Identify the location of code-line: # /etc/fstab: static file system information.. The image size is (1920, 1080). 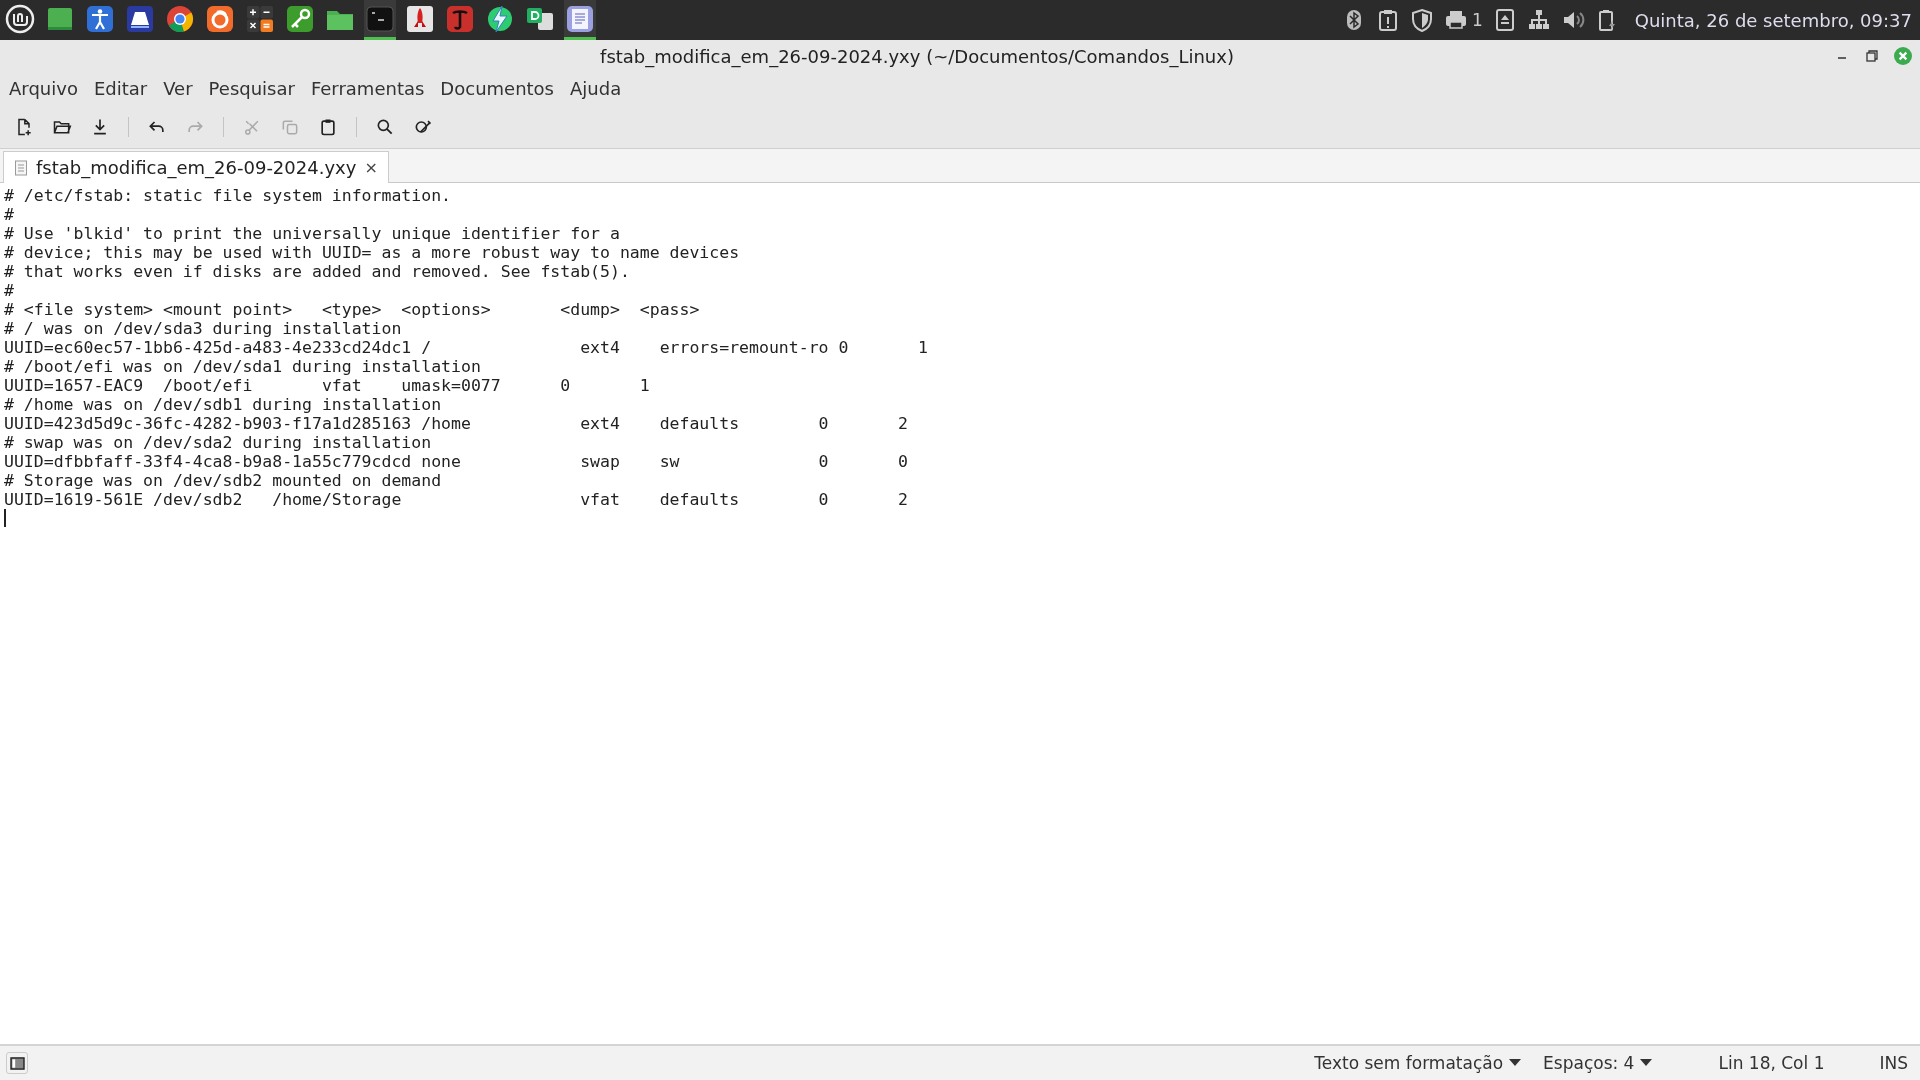
(228, 195).